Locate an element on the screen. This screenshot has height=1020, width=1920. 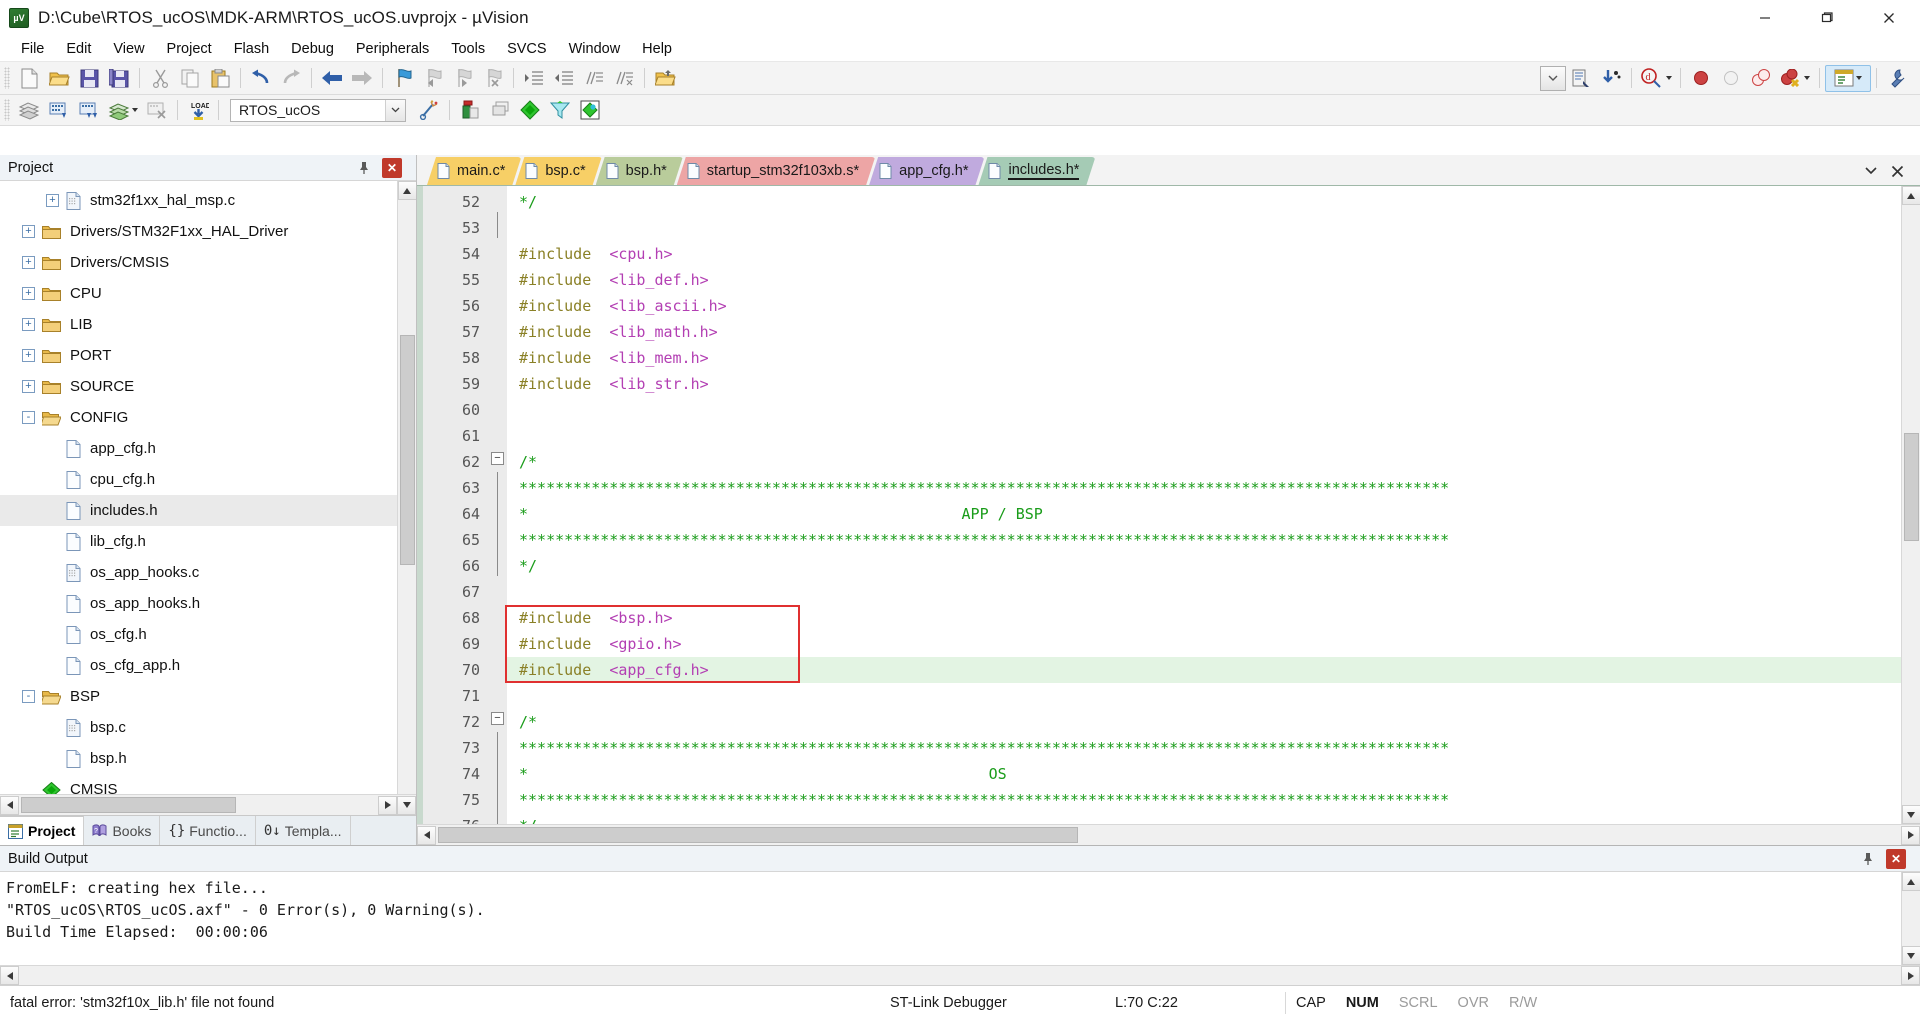
code-line: #include <lib_ascii.h> is located at coordinates (1204, 306).